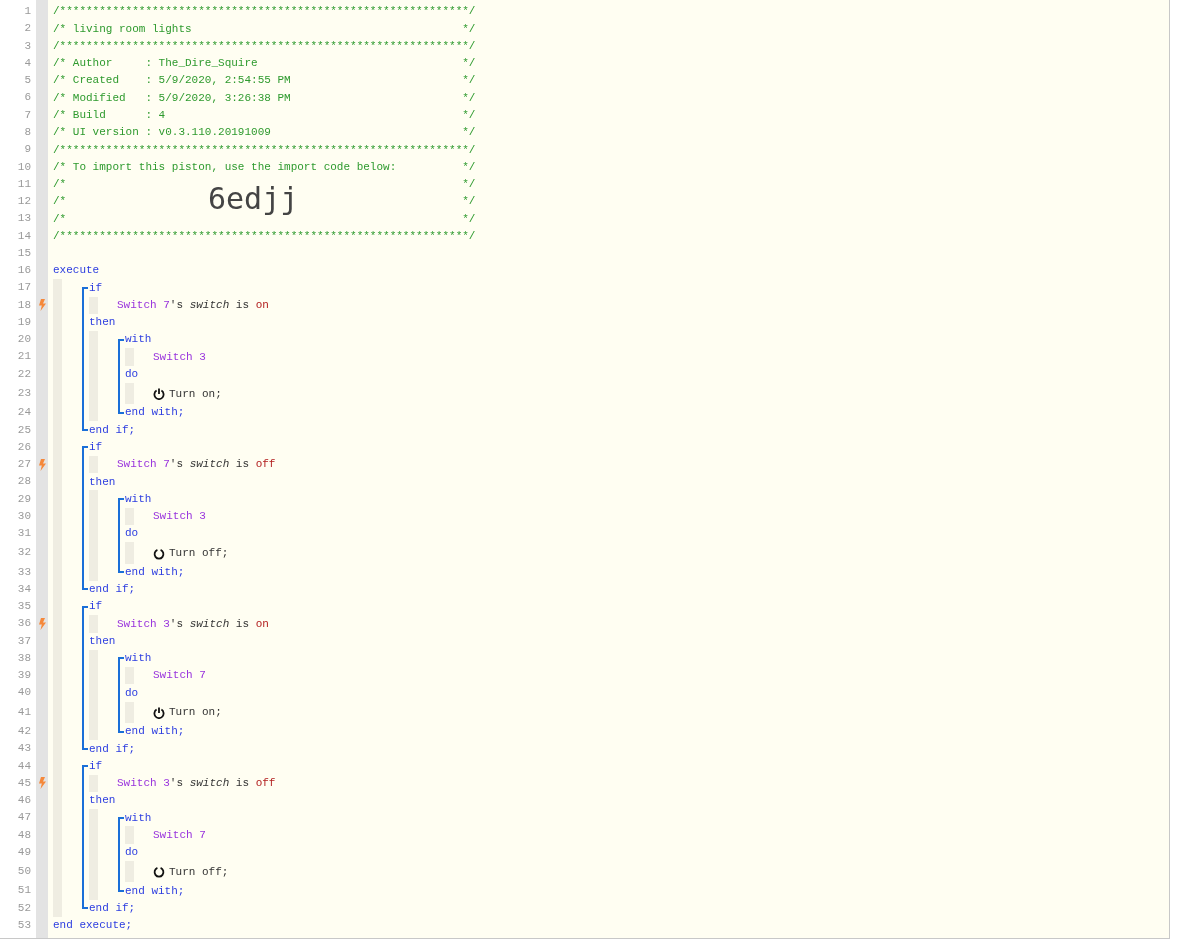 Image resolution: width=1178 pixels, height=941 pixels. What do you see at coordinates (196, 784) in the screenshot?
I see `condition-text: Switch 3's switch is off` at bounding box center [196, 784].